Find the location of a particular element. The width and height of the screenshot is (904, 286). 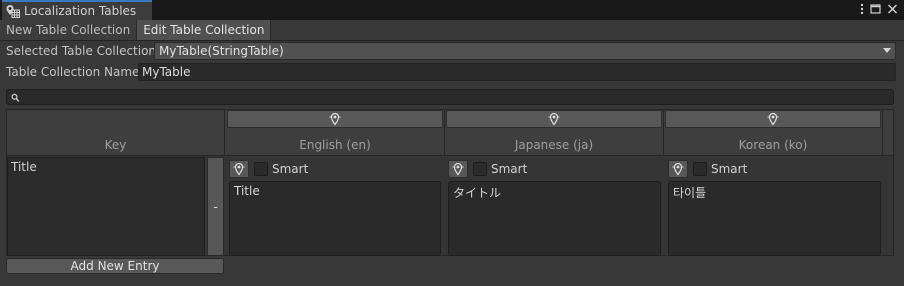

window-titlebar: Localization Tables is located at coordinates (452, 10).